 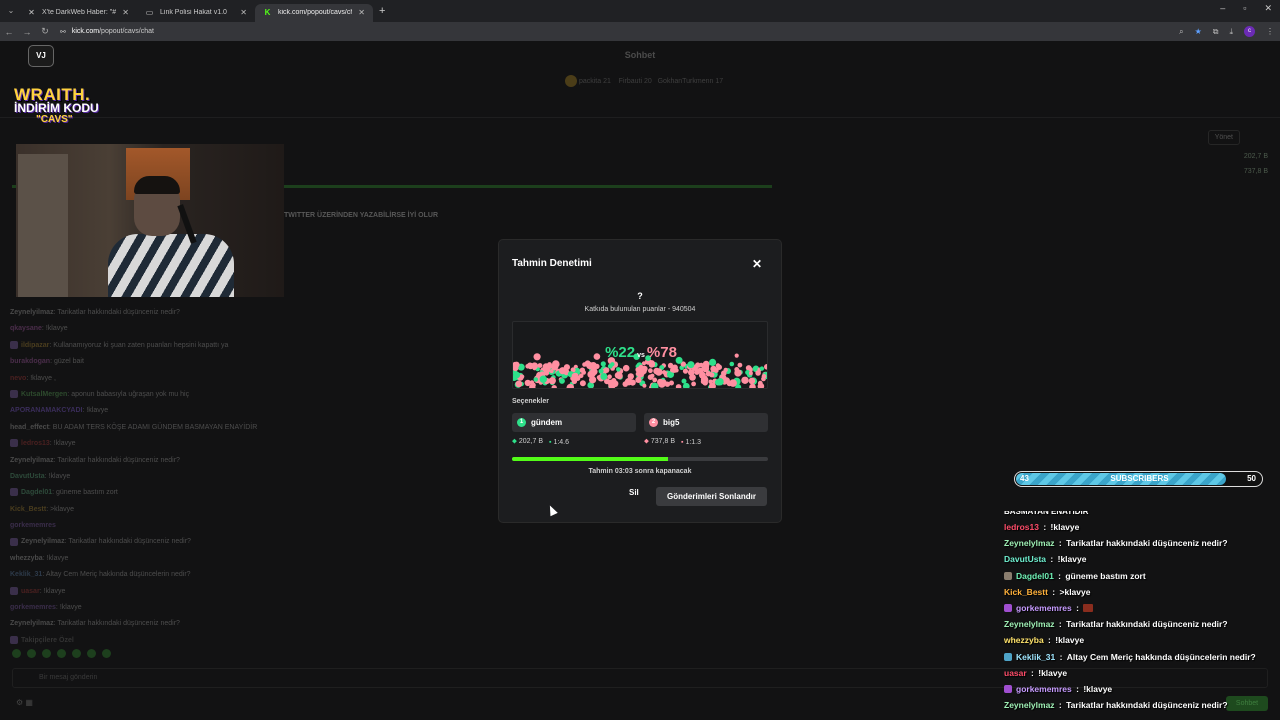 I want to click on download-icon: ⤓, so click(x=1231, y=32).